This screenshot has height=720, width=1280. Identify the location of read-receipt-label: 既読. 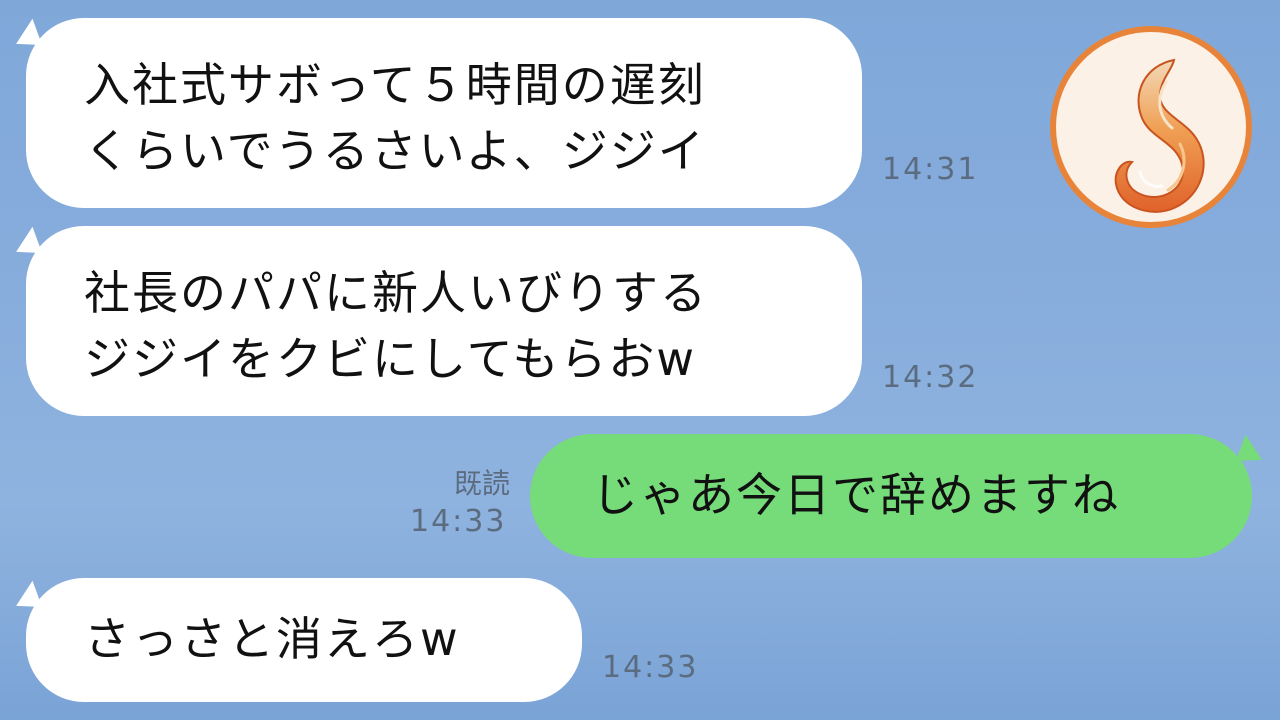
(481, 483).